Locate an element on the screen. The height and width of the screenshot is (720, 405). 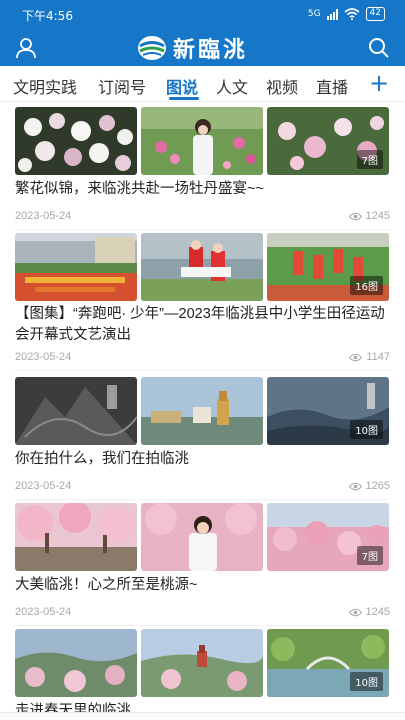
channel-tabs: 文明实践 订阅号 图说 人文 视频 直播 + is located at coordinates (202, 84).